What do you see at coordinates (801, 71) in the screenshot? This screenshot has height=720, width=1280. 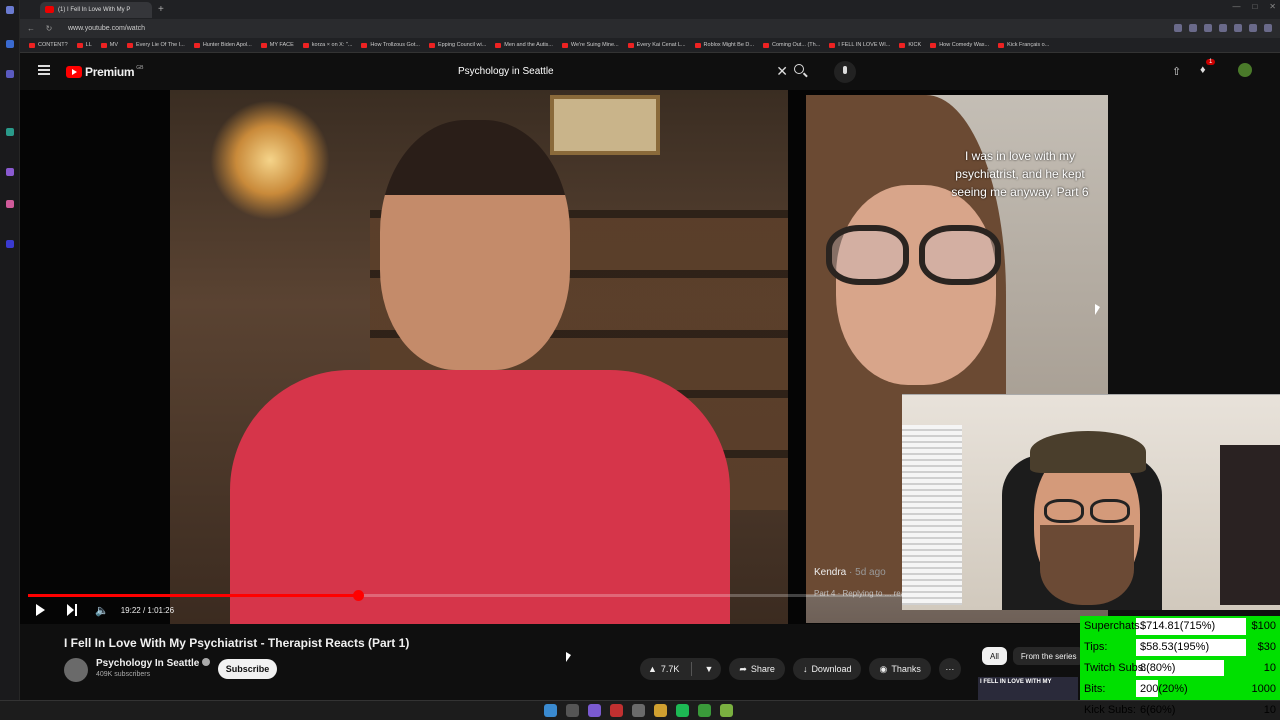 I see `search-button` at bounding box center [801, 71].